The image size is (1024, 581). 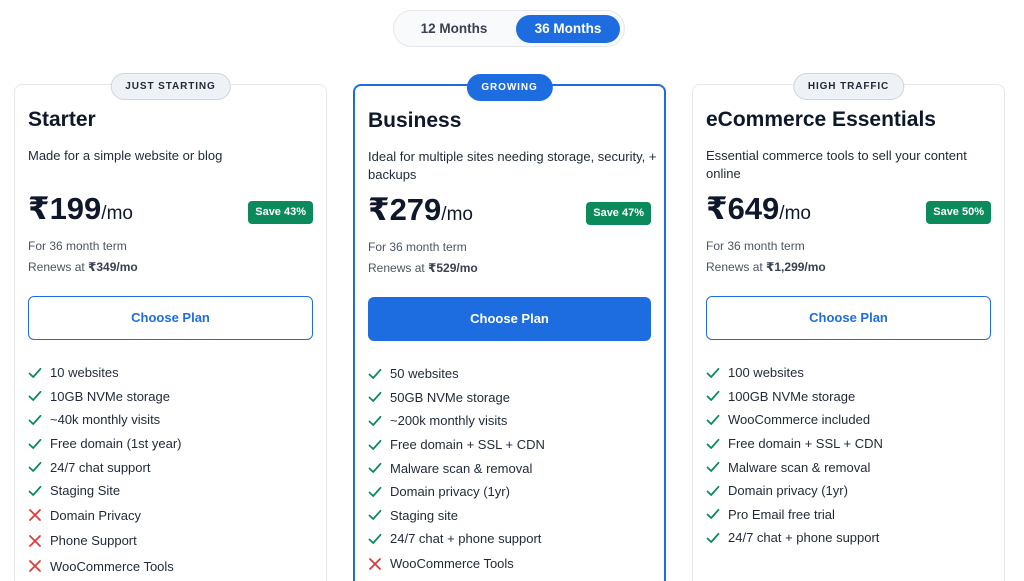 I want to click on feature-item: 50 websites, so click(x=509, y=374).